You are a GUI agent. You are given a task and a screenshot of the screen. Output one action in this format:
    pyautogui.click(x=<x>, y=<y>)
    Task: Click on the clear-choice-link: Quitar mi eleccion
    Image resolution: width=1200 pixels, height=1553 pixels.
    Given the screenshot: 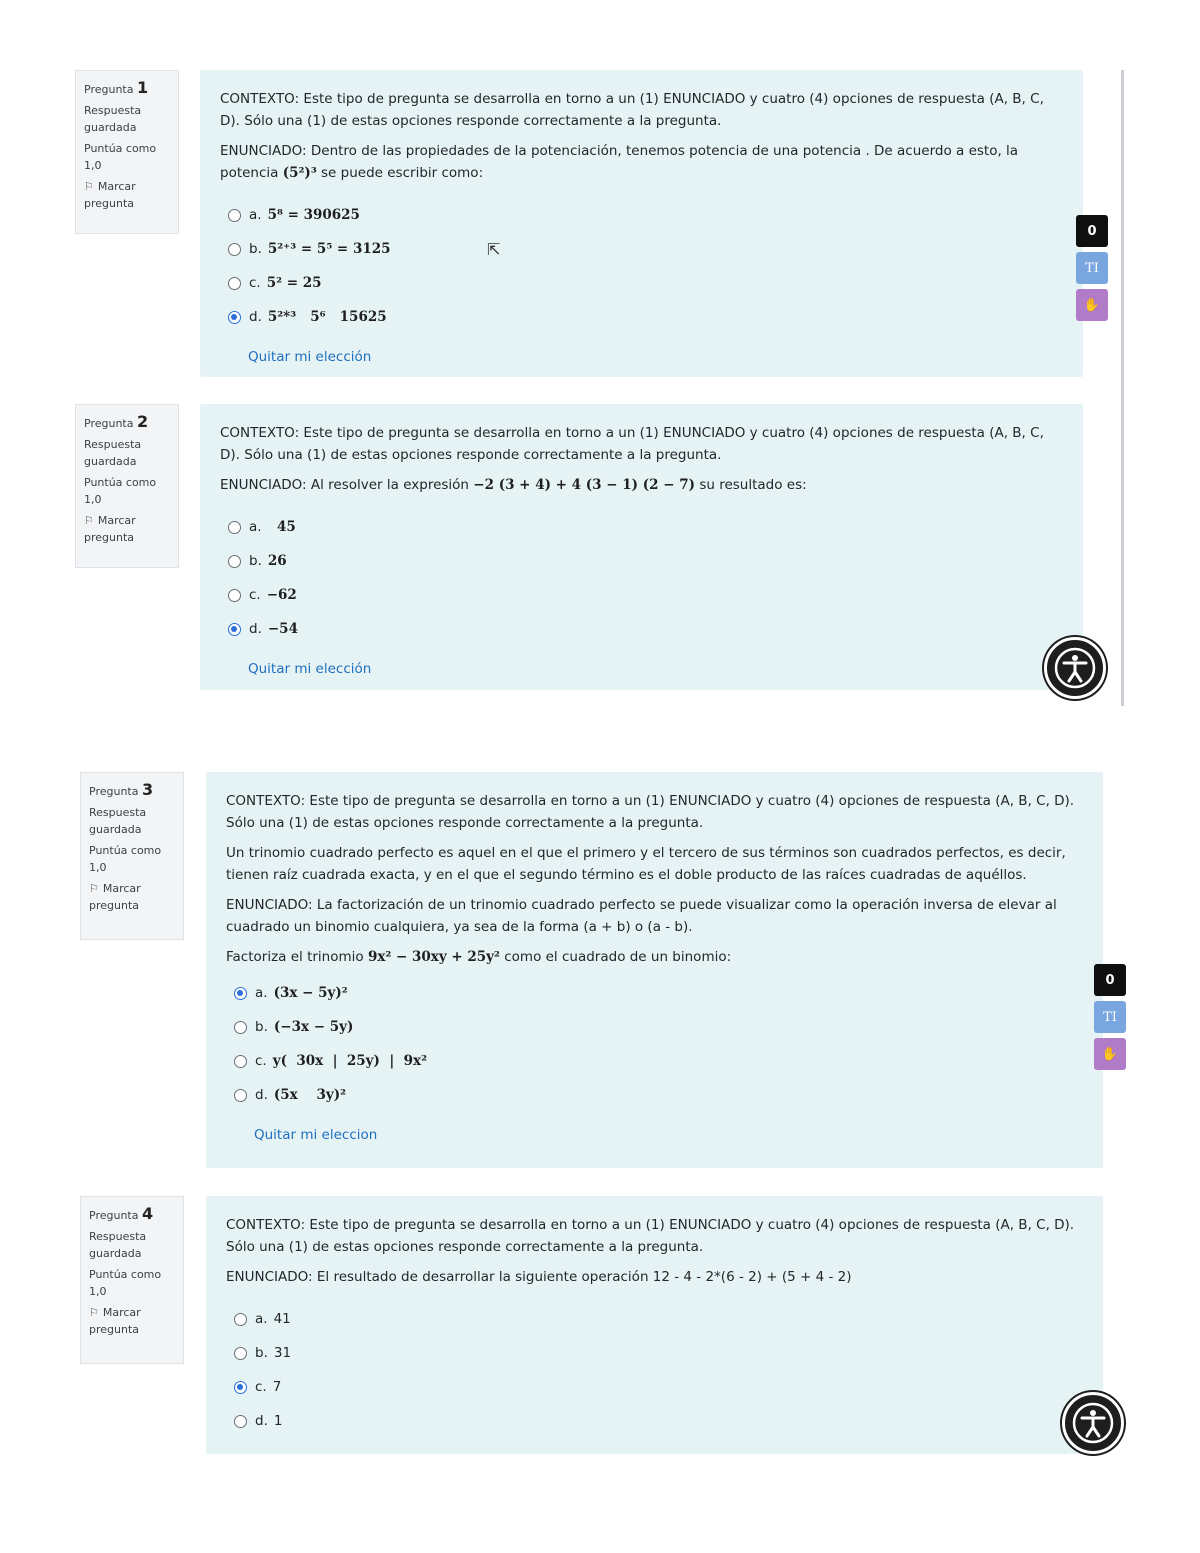 What is the action you would take?
    pyautogui.click(x=668, y=1135)
    